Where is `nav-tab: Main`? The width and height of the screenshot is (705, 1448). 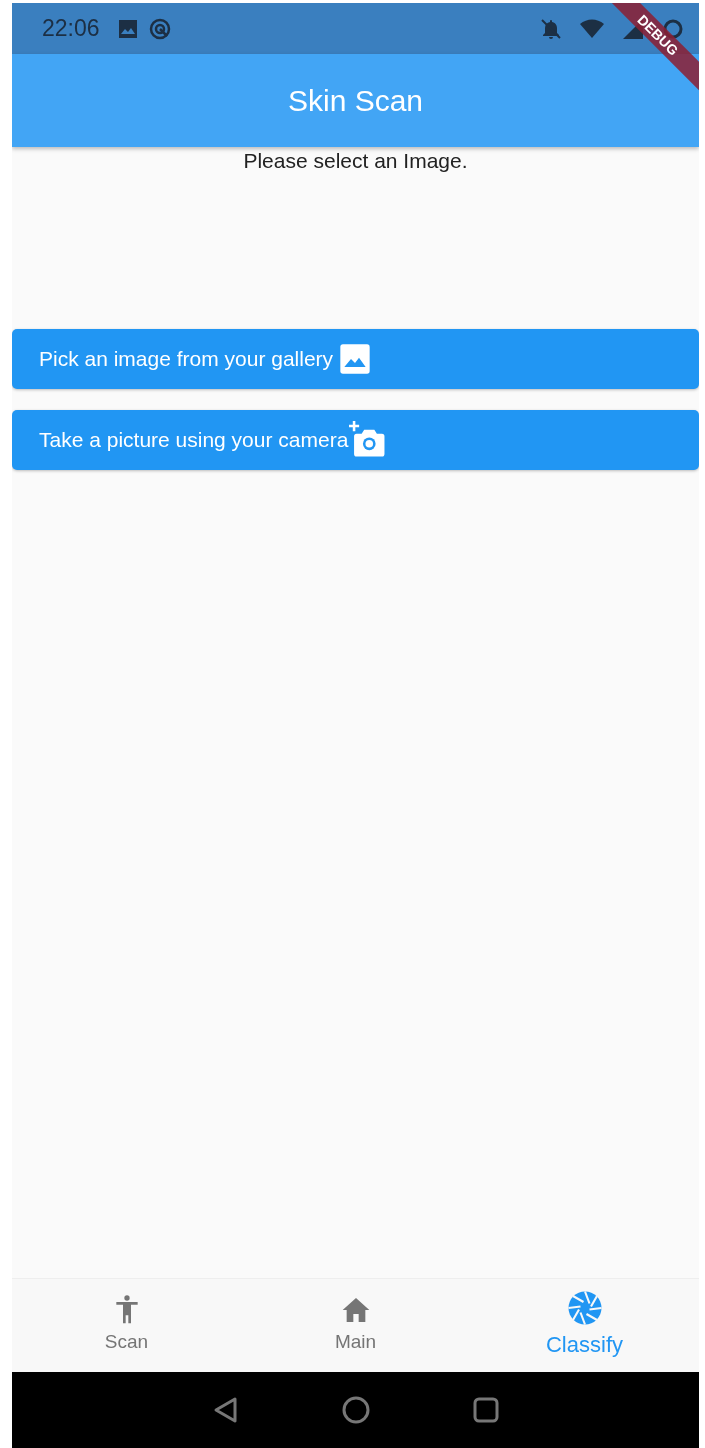 nav-tab: Main is located at coordinates (355, 1325).